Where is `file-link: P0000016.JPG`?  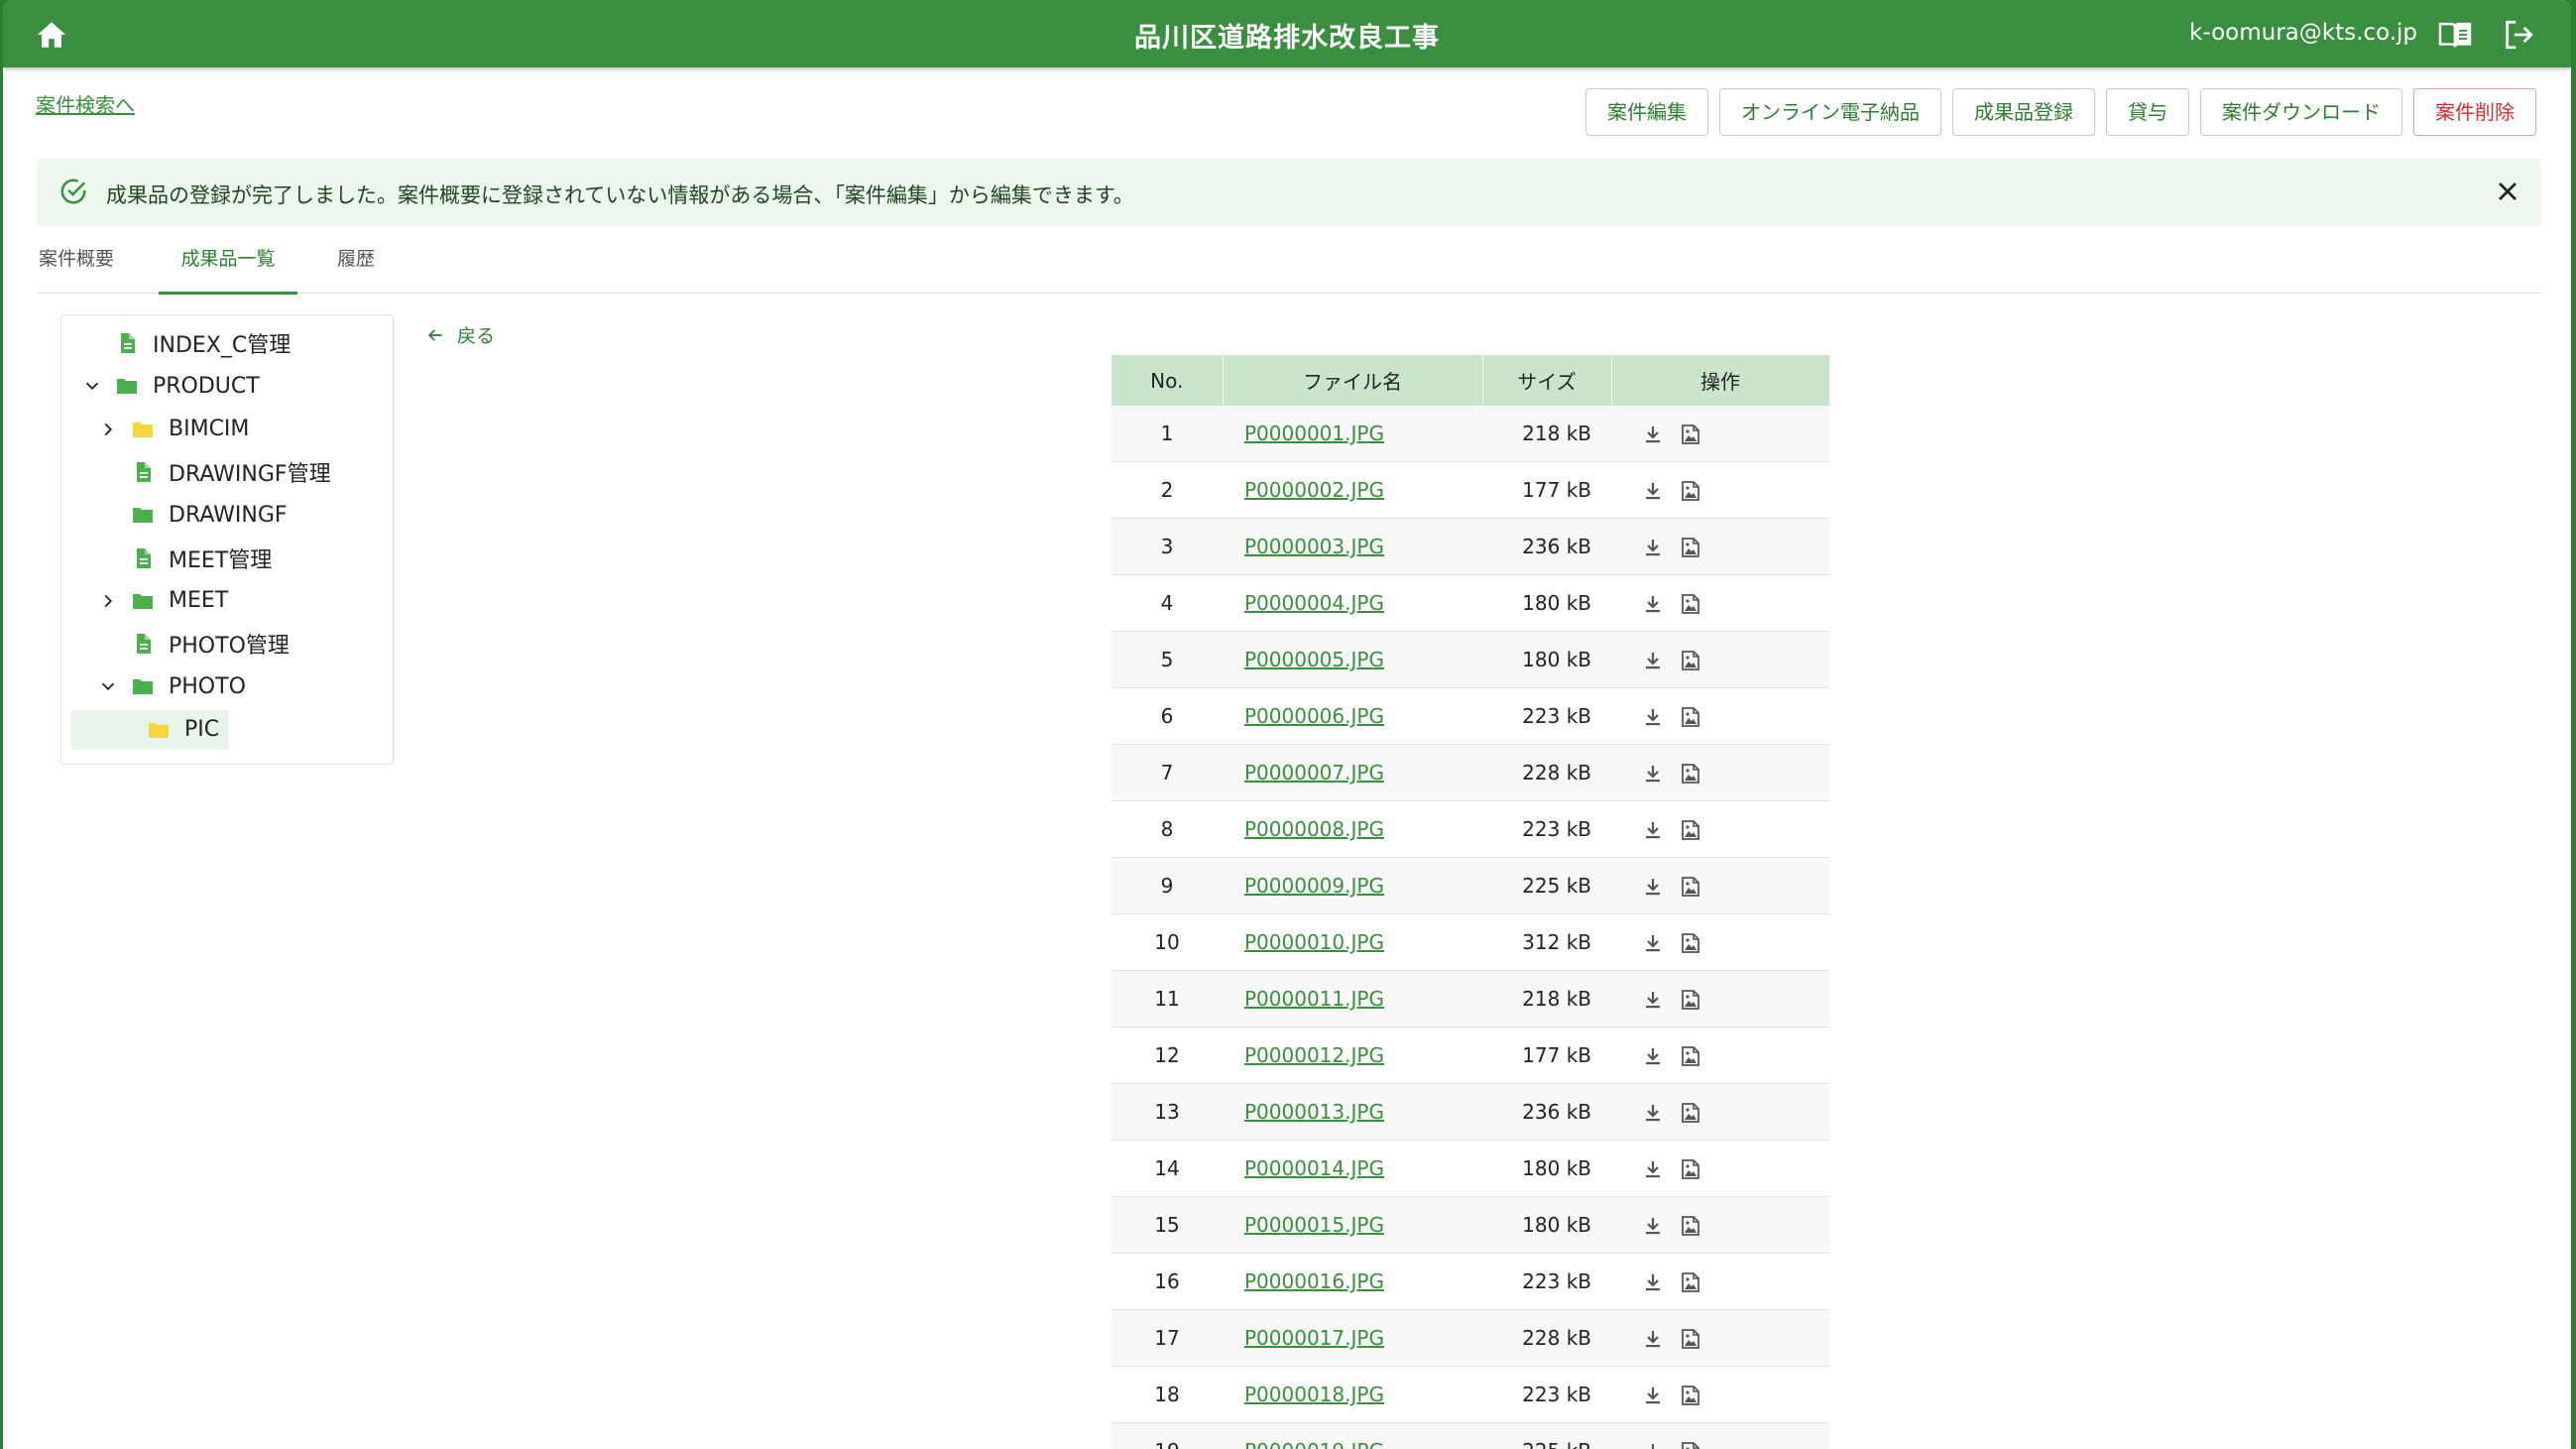 file-link: P0000016.JPG is located at coordinates (1314, 1281).